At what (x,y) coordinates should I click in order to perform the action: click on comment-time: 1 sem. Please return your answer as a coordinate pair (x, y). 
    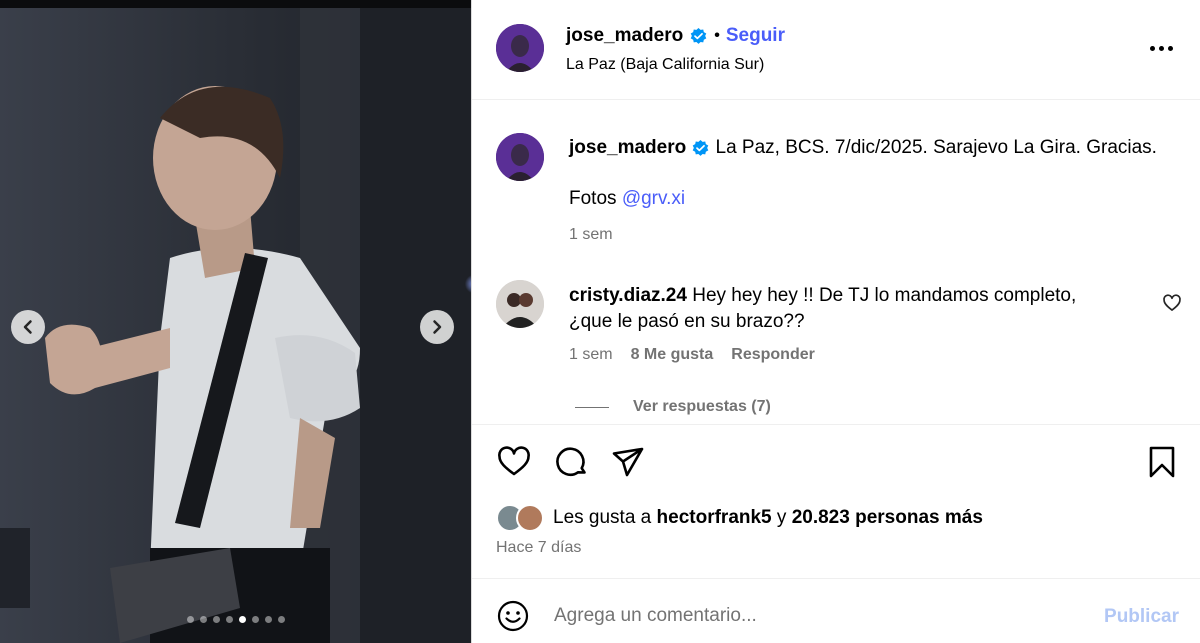
    Looking at the image, I should click on (591, 354).